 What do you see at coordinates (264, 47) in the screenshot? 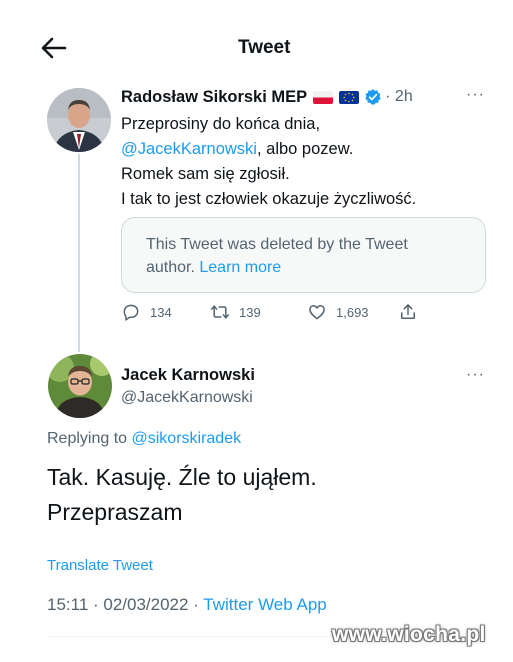
I see `page-title: Tweet` at bounding box center [264, 47].